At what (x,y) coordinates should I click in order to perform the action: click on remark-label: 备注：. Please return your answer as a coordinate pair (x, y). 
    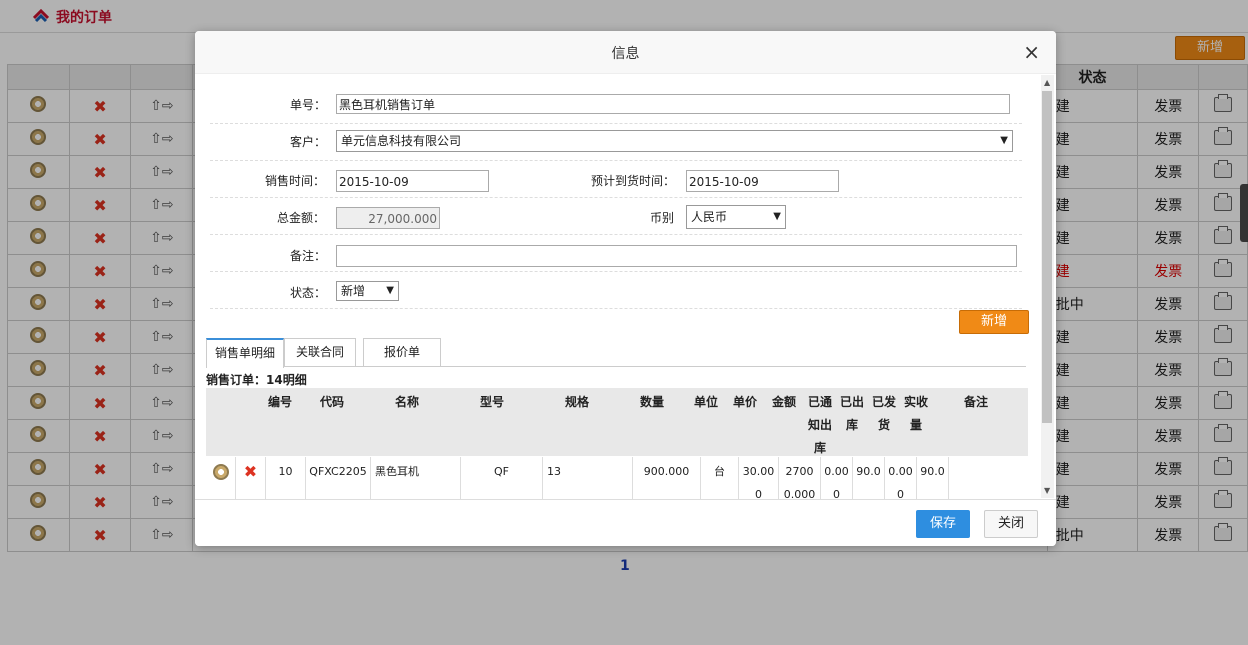
    Looking at the image, I should click on (308, 256).